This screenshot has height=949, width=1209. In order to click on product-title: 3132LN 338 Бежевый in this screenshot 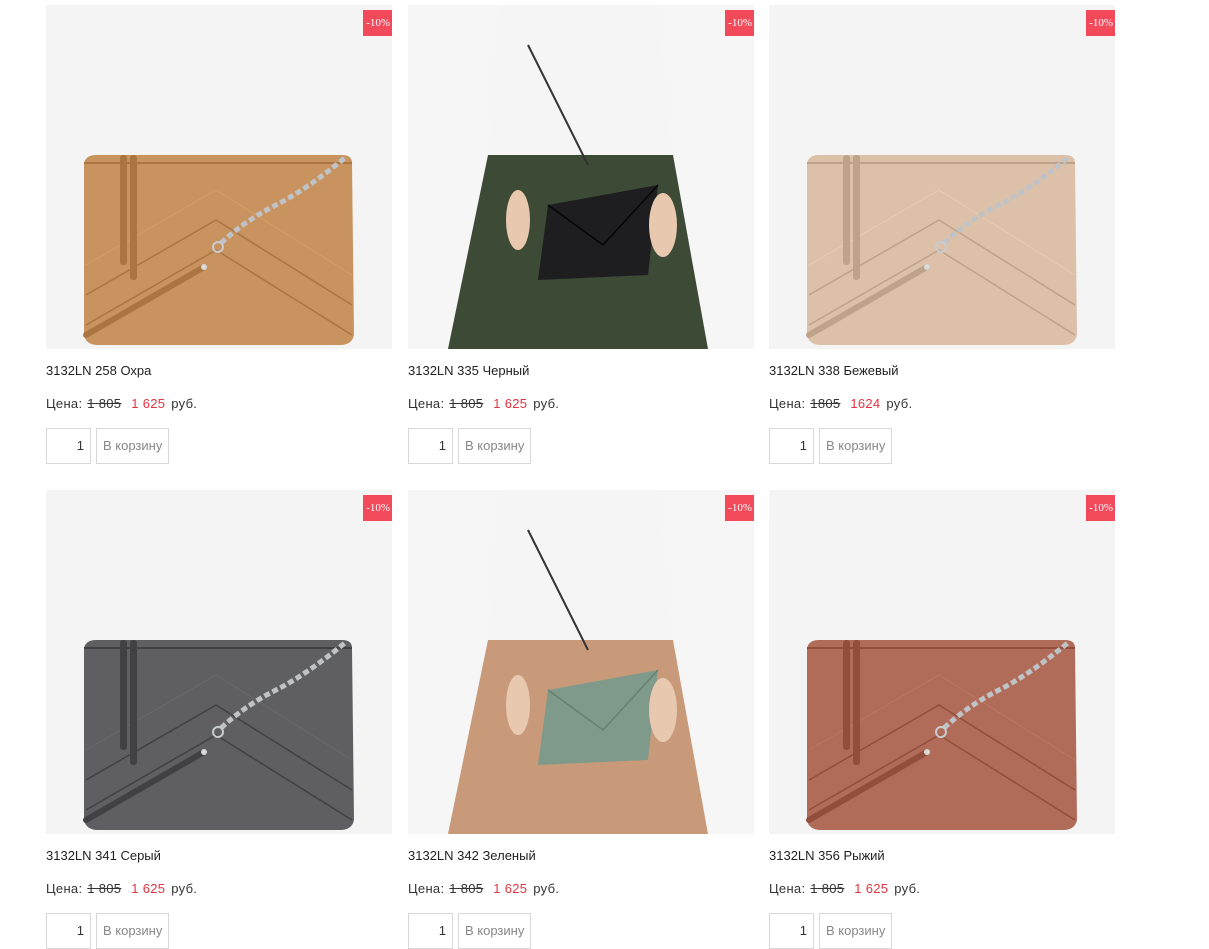, I will do `click(942, 371)`.